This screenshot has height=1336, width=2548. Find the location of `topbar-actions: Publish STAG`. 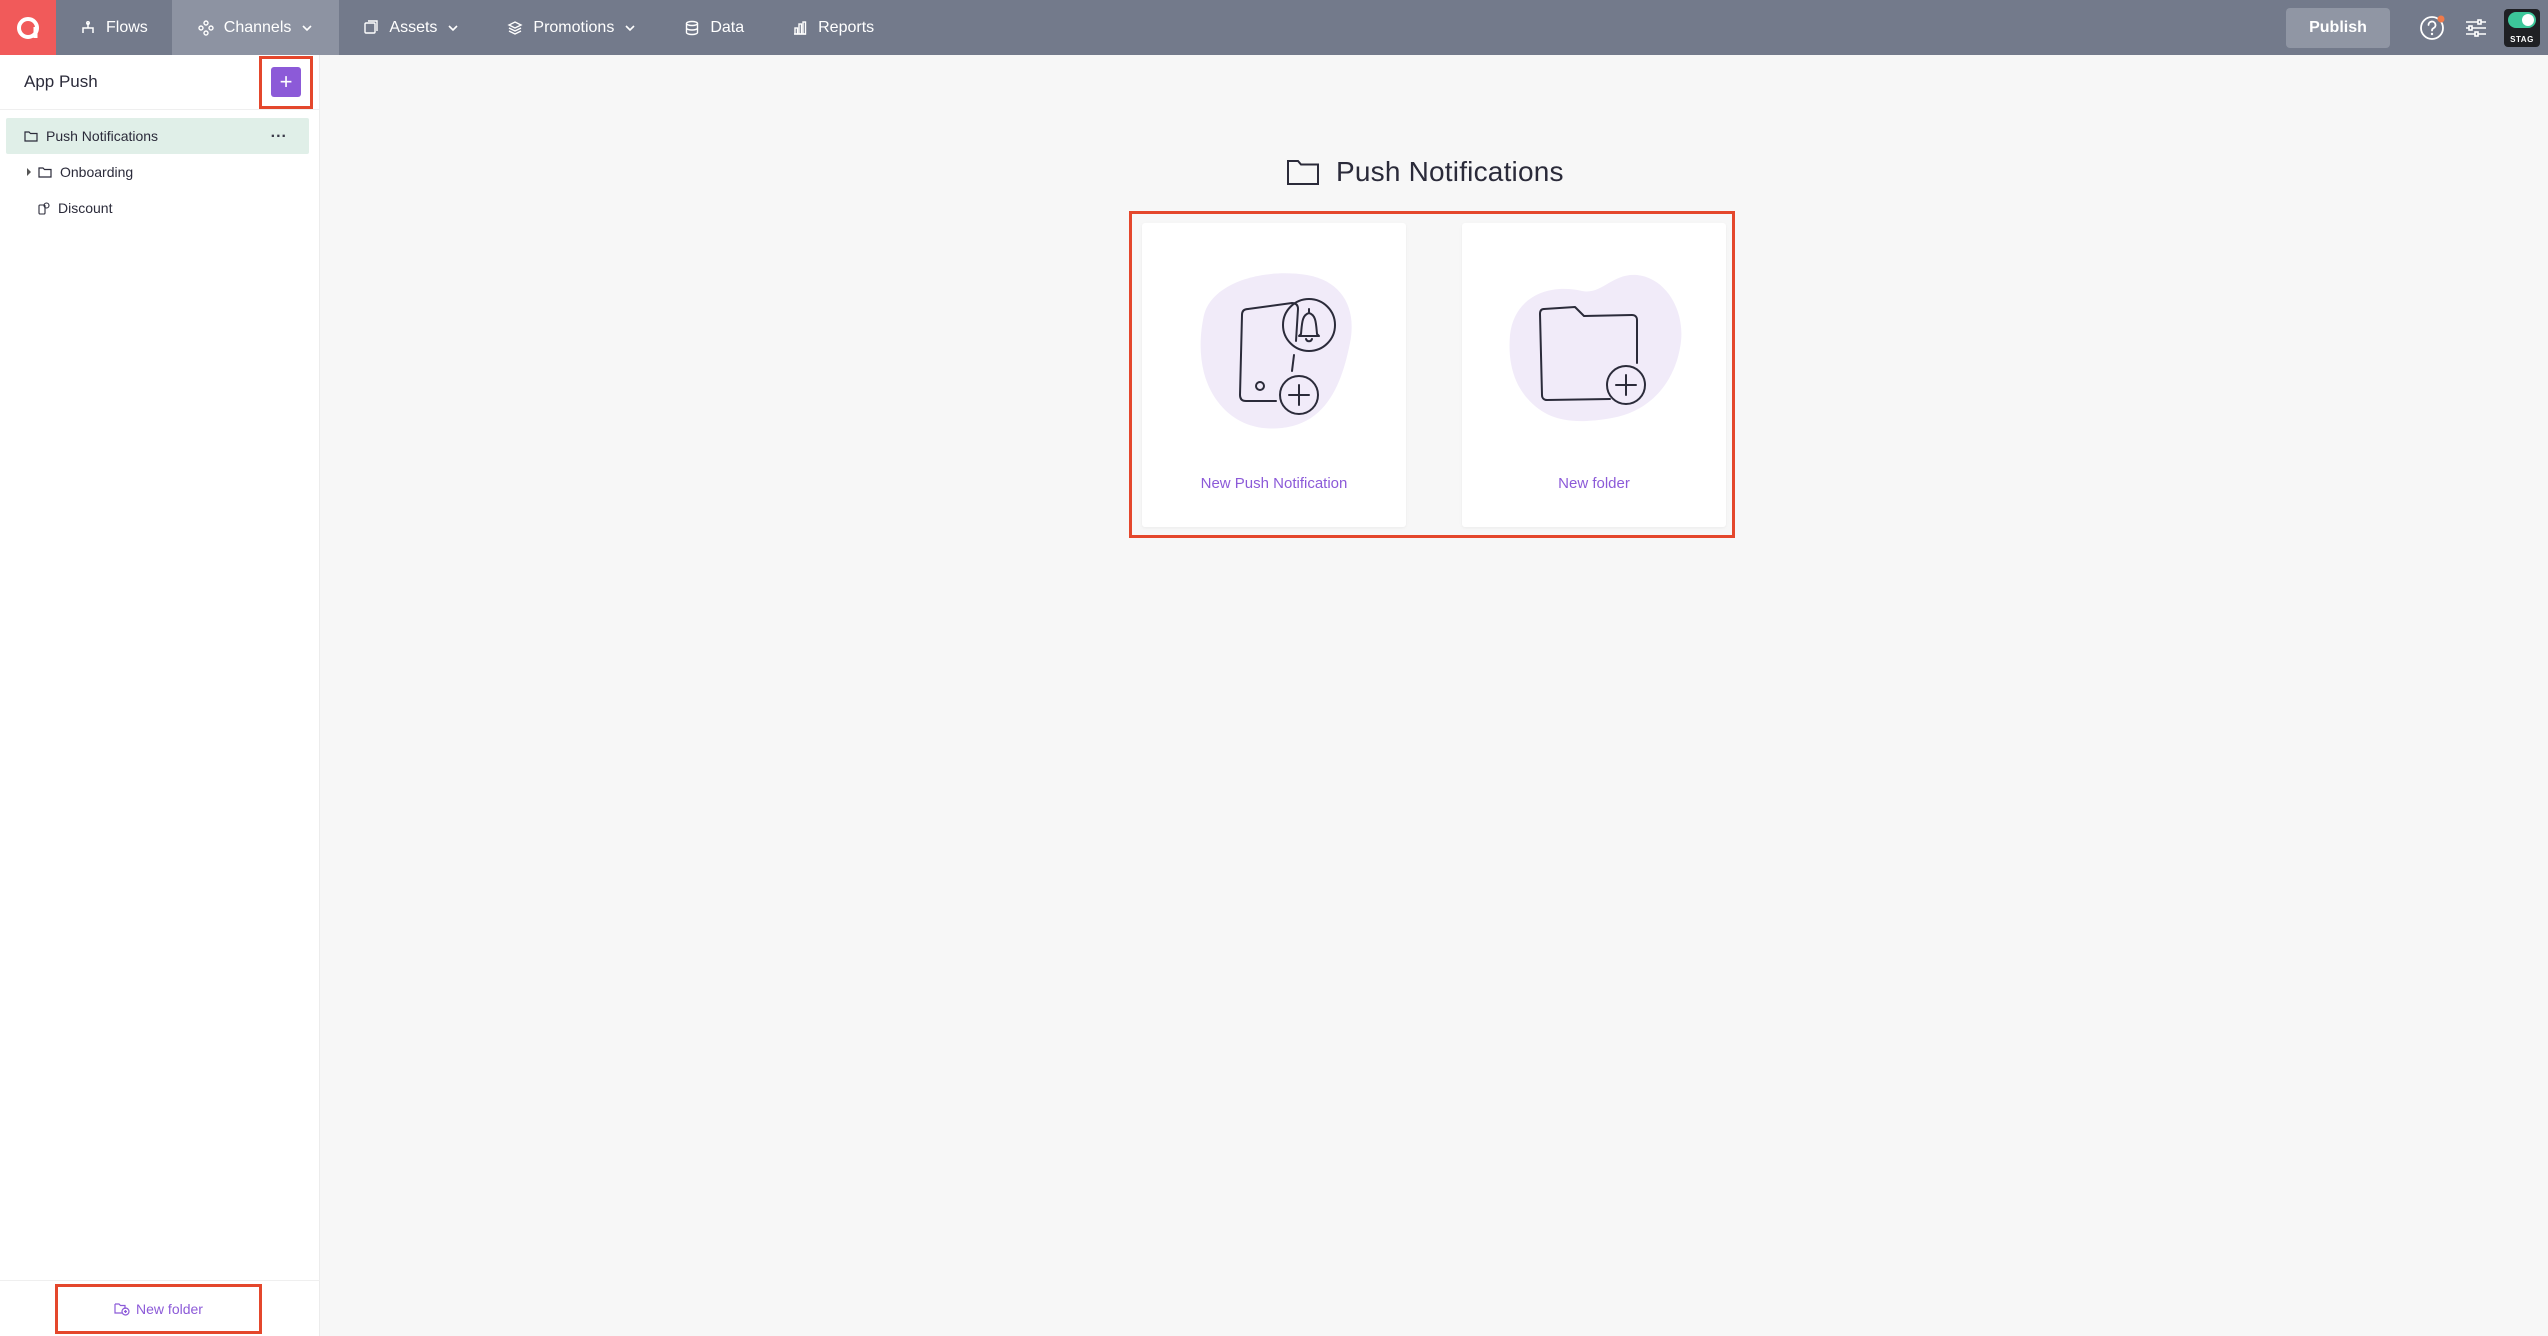

topbar-actions: Publish STAG is located at coordinates (2417, 27).